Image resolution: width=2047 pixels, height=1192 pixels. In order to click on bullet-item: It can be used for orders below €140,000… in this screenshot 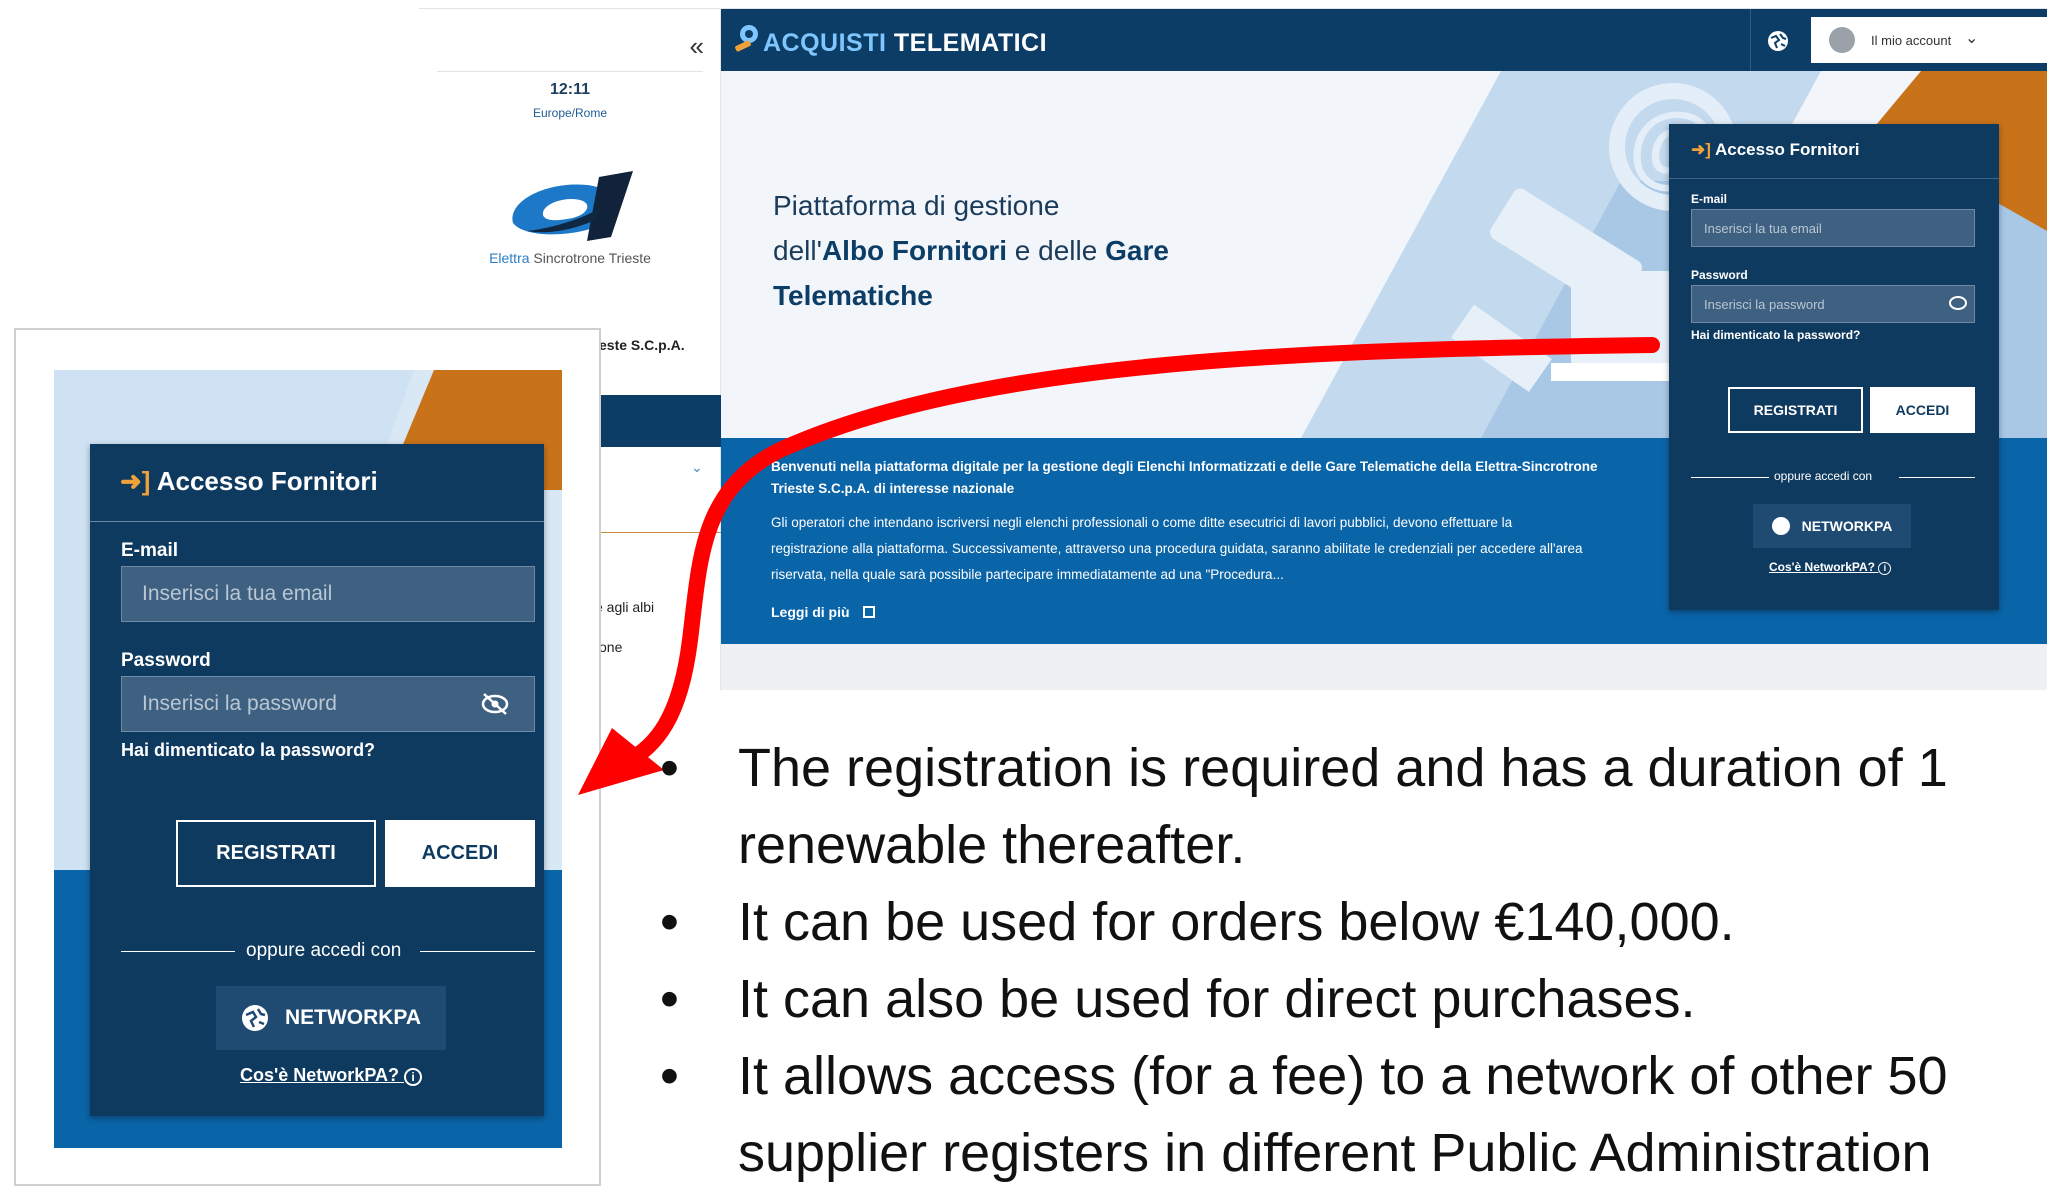, I will do `click(1353, 922)`.